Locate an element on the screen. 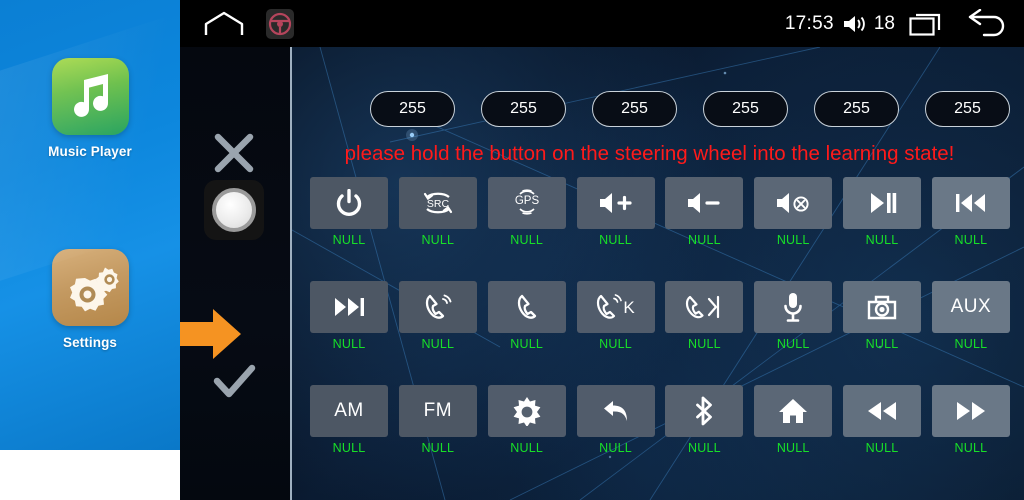 This screenshot has height=500, width=1024. function-cell-return: NULL is located at coordinates (615, 420).